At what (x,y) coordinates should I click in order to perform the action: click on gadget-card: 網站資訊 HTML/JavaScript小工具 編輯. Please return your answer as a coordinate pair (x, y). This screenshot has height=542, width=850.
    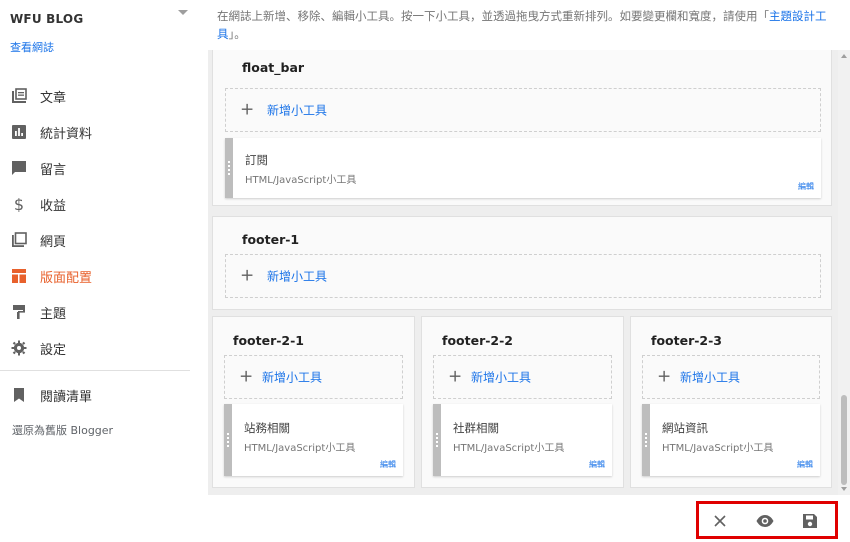
    Looking at the image, I should click on (731, 440).